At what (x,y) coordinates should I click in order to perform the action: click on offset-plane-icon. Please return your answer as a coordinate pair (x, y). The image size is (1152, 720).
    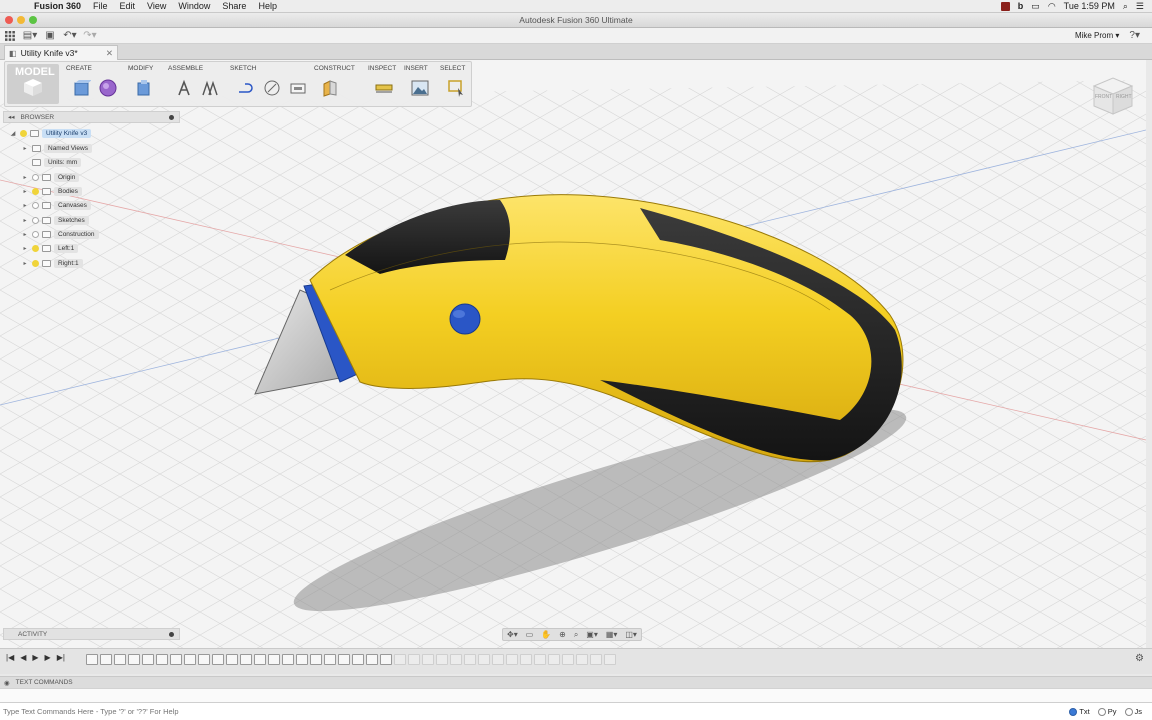
    Looking at the image, I should click on (330, 88).